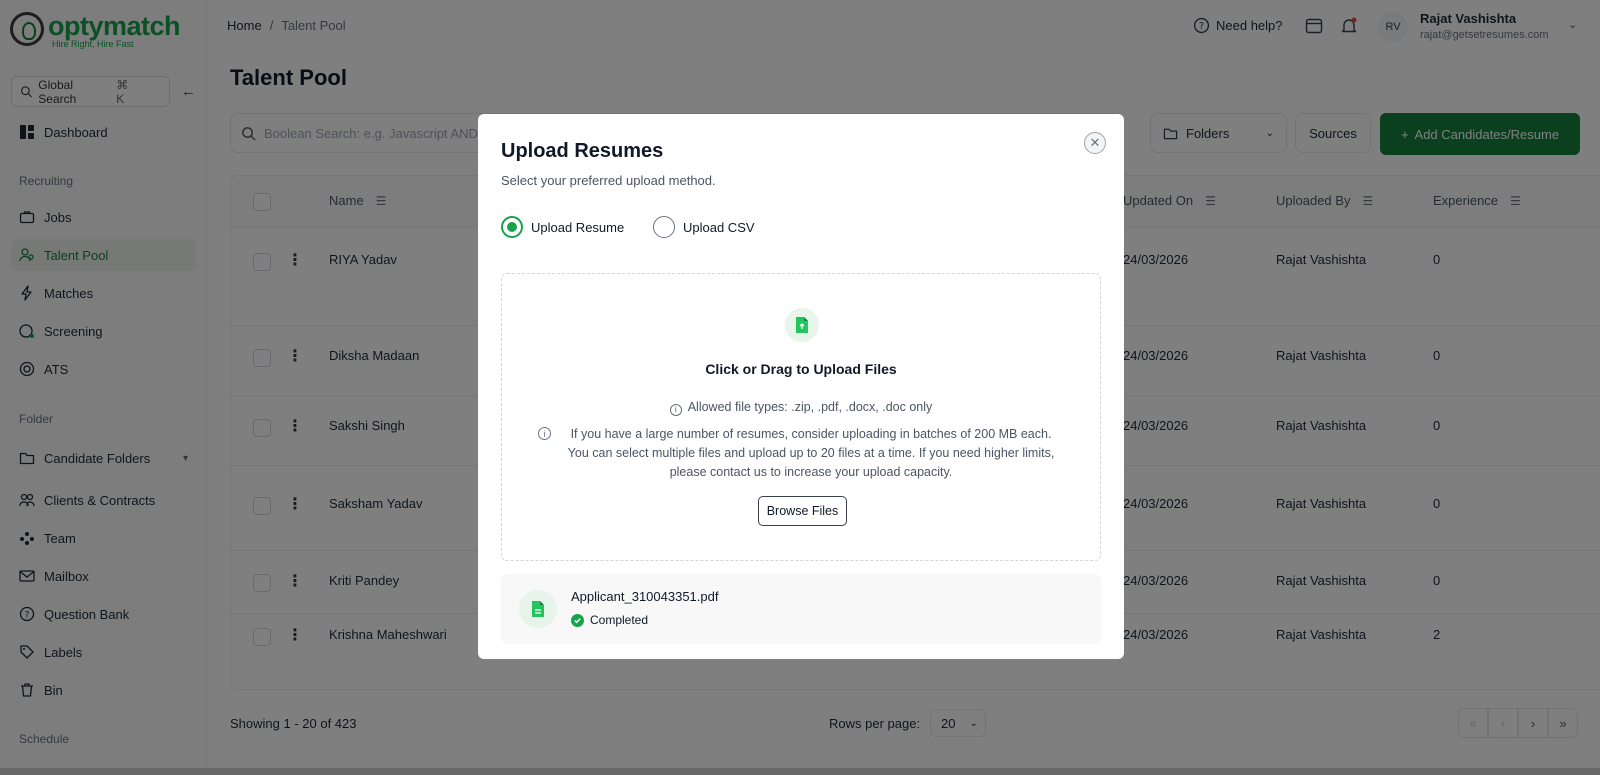  Describe the element at coordinates (619, 620) in the screenshot. I see `upload-status-label: Completed` at that location.